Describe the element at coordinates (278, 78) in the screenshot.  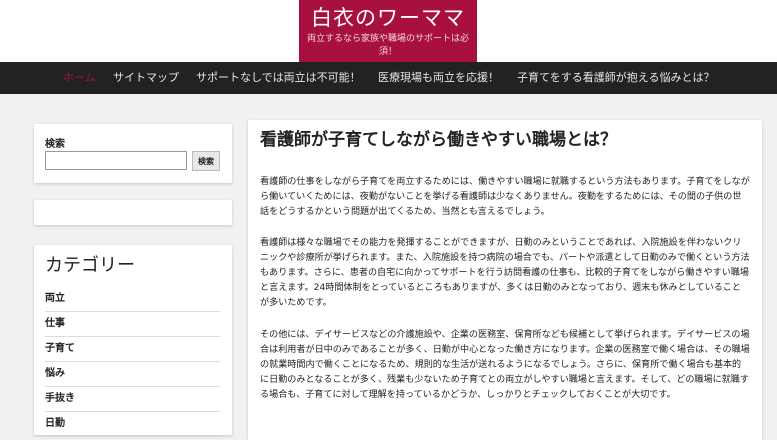
I see `nav-item-support: サポートなしでは両立は不可能！` at that location.